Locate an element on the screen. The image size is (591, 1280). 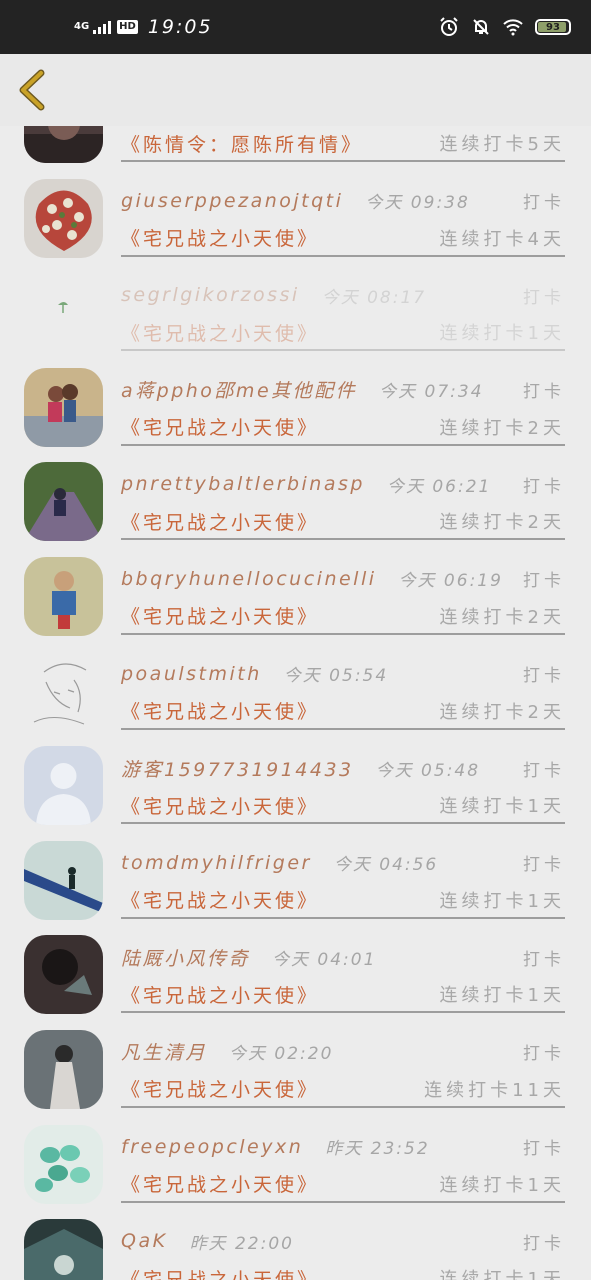
checkin-time: 昨天 22:00 is located at coordinates (241, 1243).